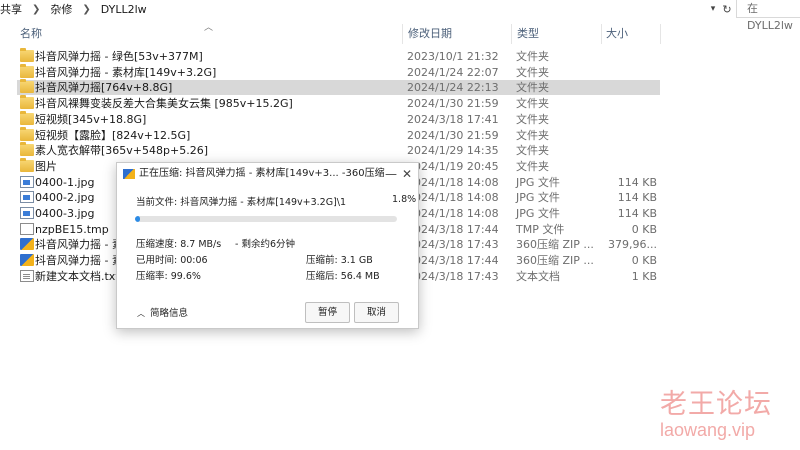 The height and width of the screenshot is (450, 800). Describe the element at coordinates (453, 72) in the screenshot. I see `file-date: 2024/1/24 22:07` at that location.